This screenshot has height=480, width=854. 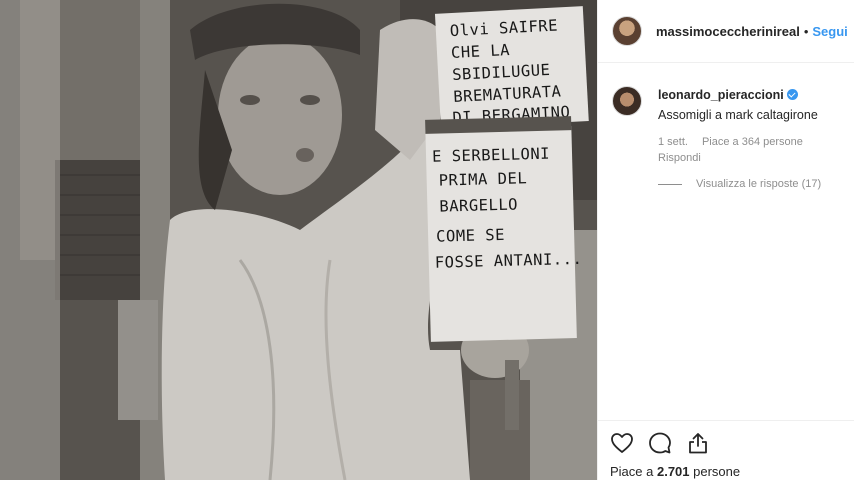 I want to click on author-avatar, so click(x=627, y=31).